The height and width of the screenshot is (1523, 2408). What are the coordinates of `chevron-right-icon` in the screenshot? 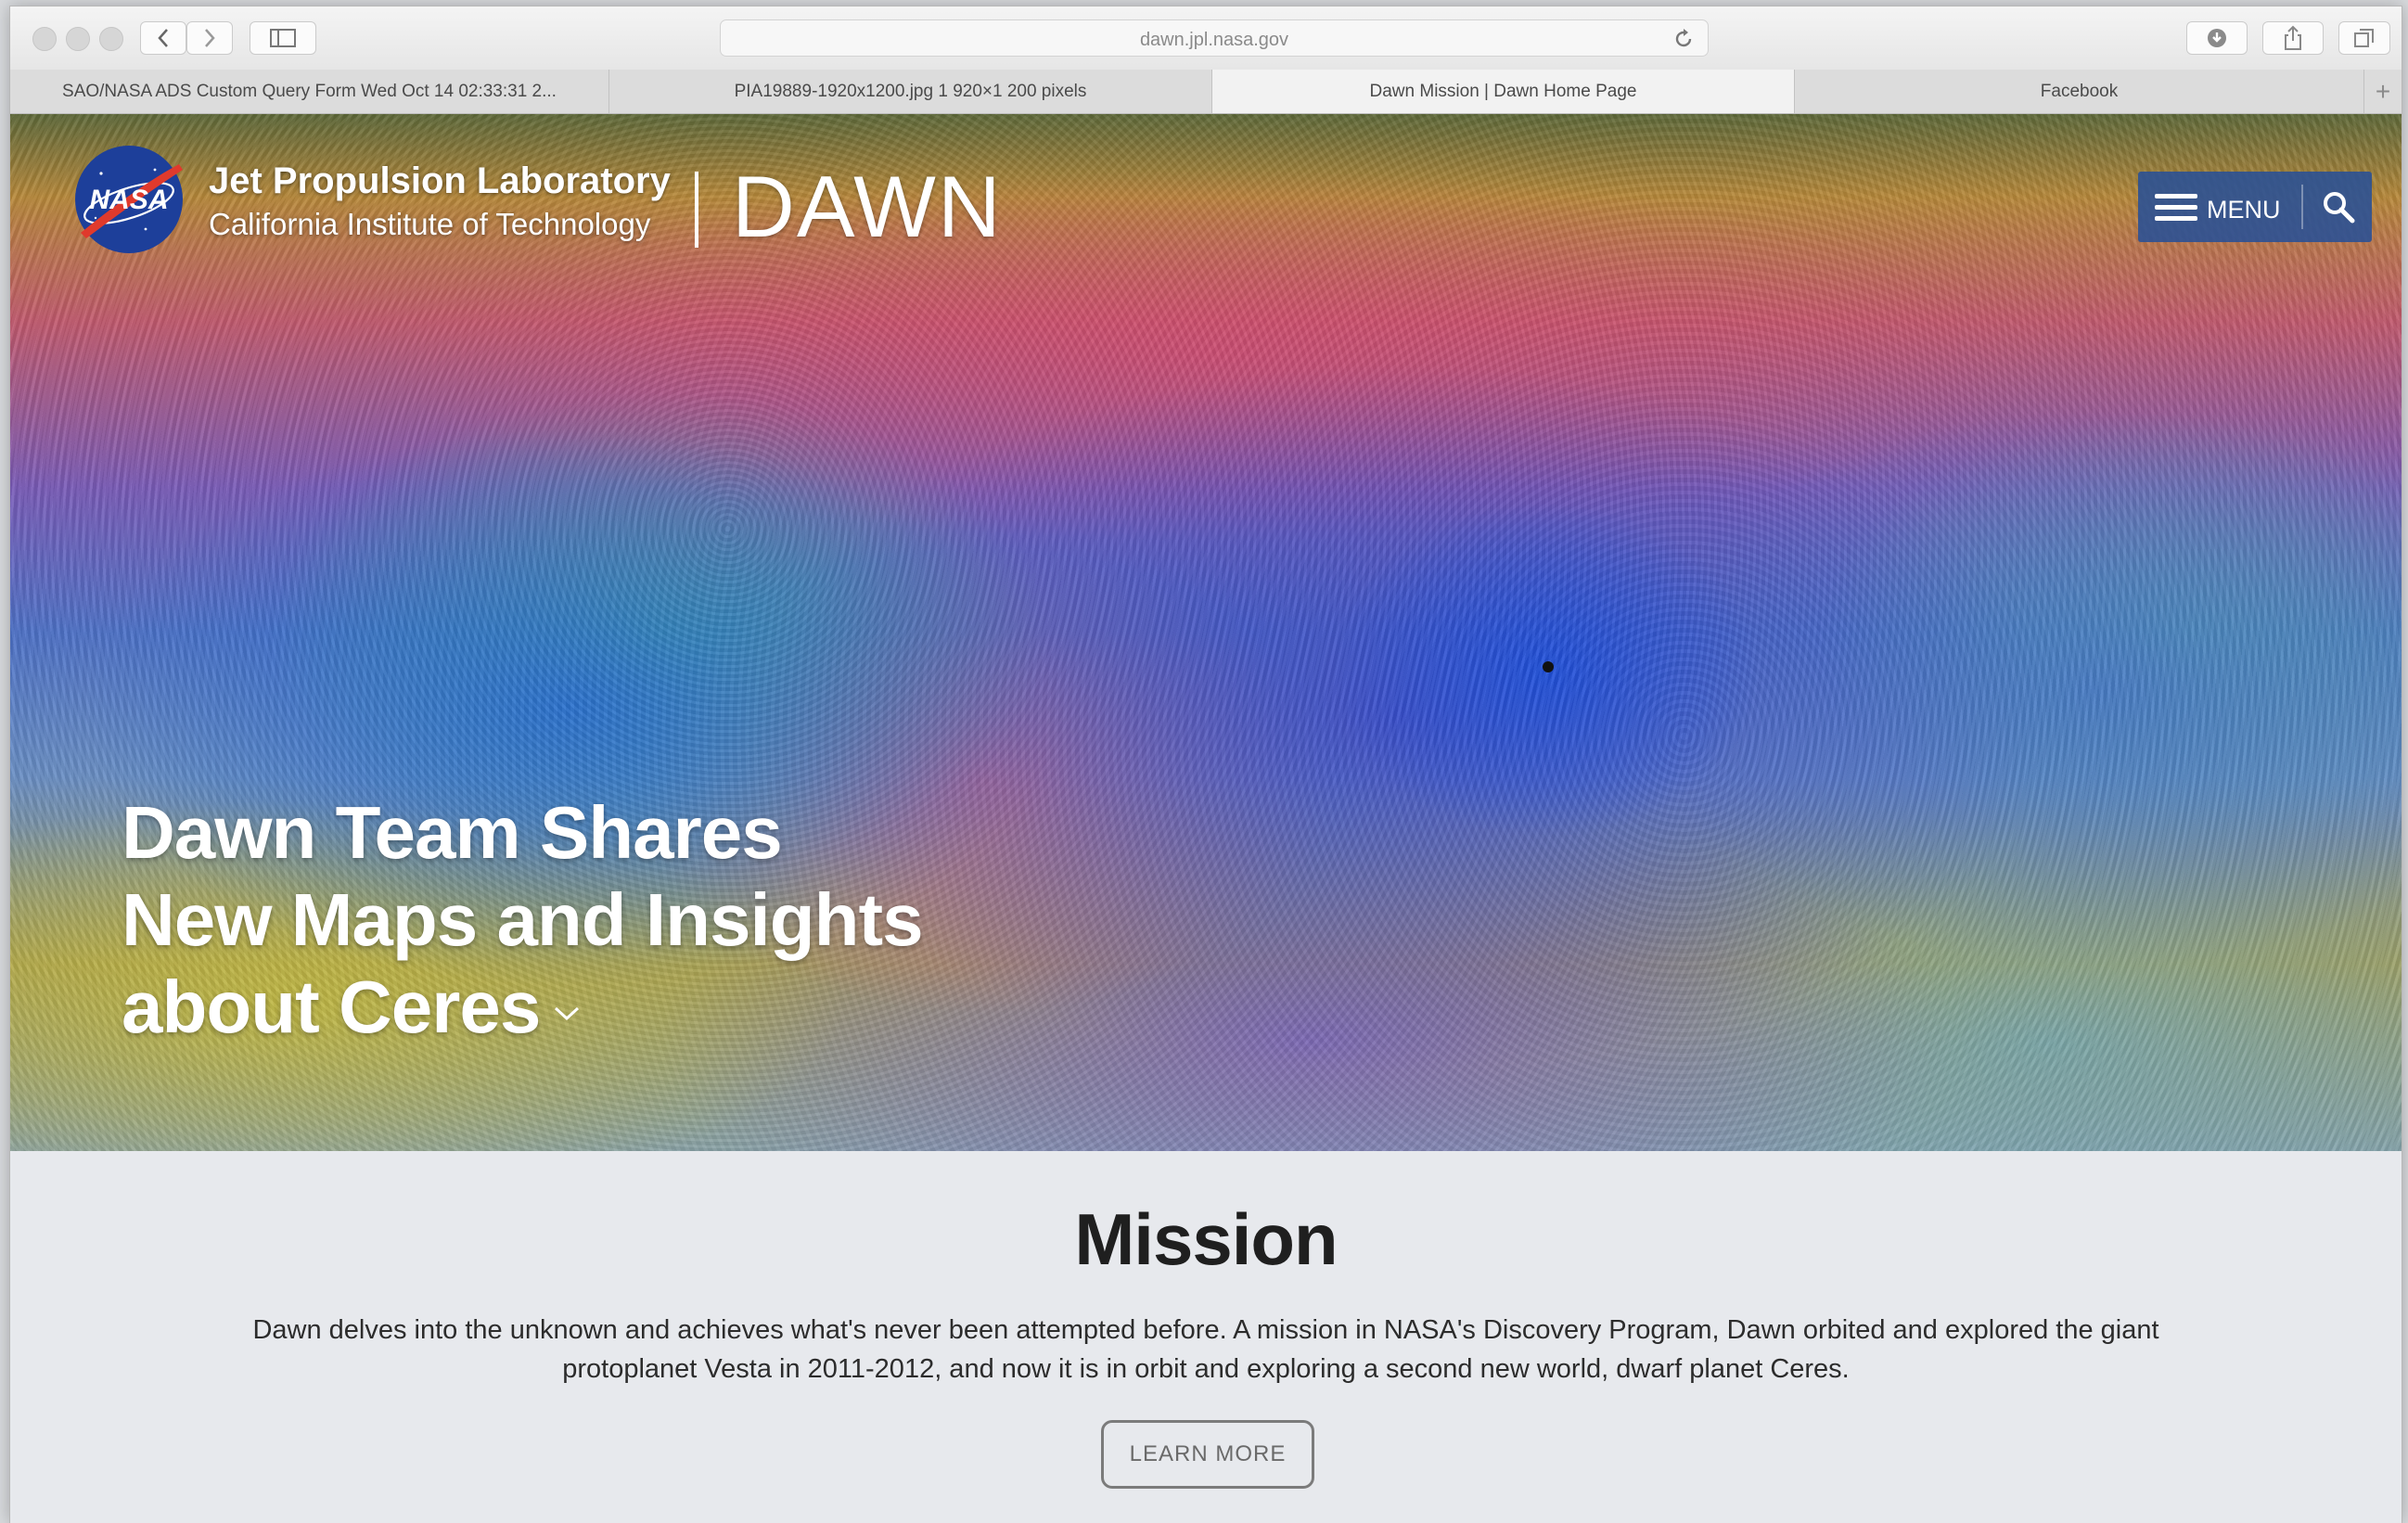 It's located at (210, 38).